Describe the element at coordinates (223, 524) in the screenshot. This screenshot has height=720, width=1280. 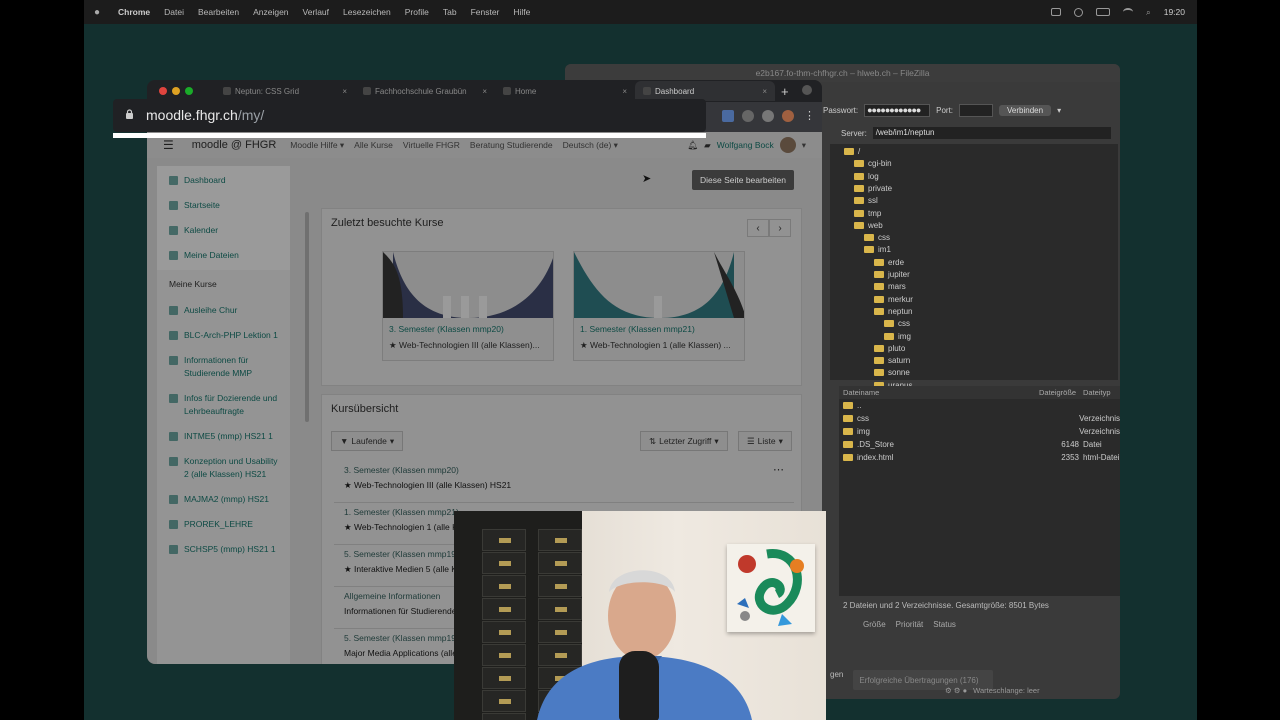
I see `drawer-course-item: PROREK_LEHRE` at that location.